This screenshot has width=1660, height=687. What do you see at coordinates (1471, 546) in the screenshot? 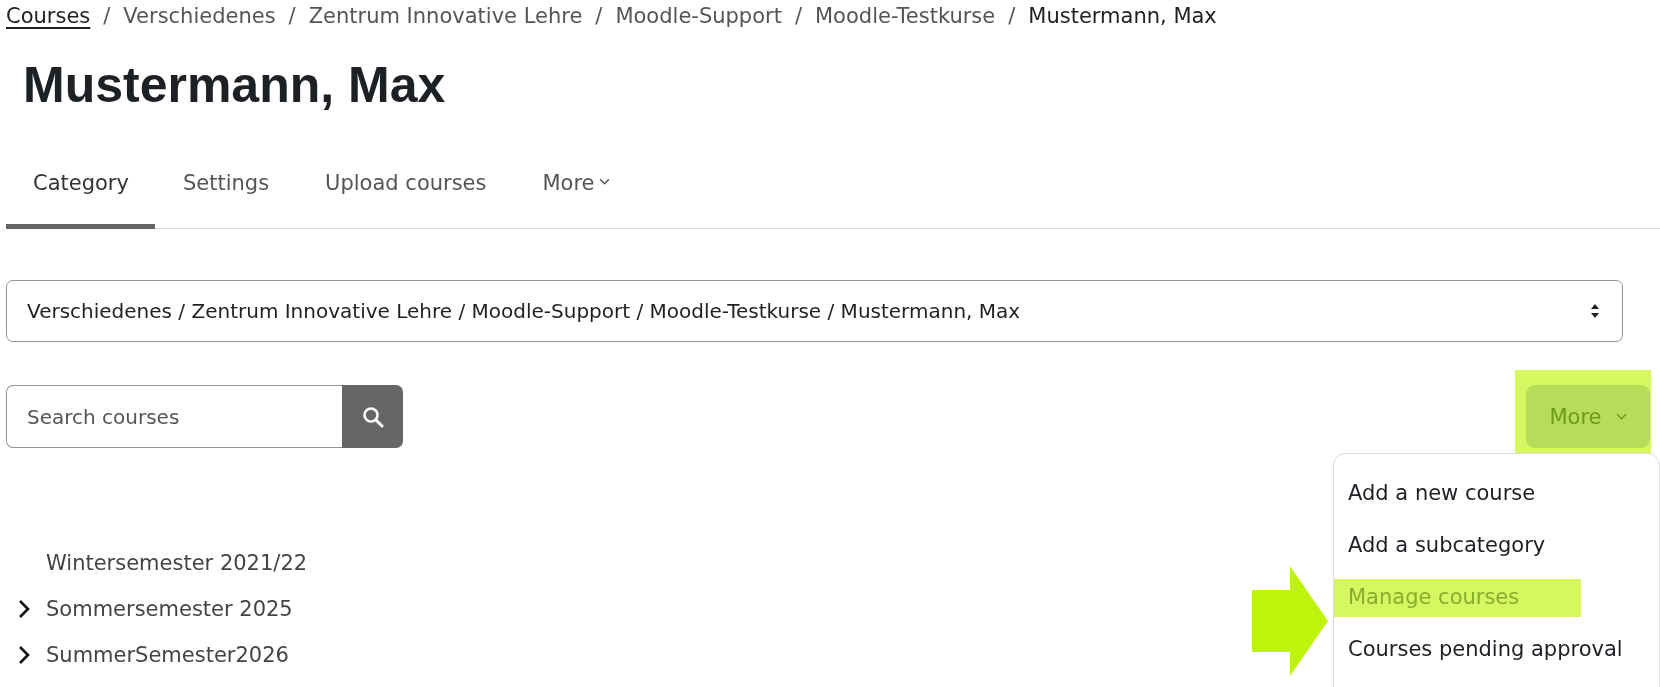
I see `menu-item: Add a subcategory` at bounding box center [1471, 546].